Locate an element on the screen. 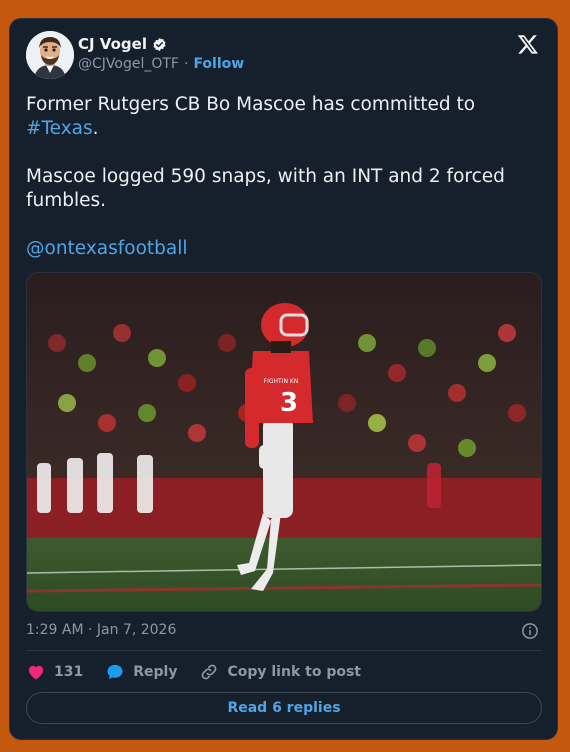 The image size is (570, 752). reply-label: Reply is located at coordinates (155, 672).